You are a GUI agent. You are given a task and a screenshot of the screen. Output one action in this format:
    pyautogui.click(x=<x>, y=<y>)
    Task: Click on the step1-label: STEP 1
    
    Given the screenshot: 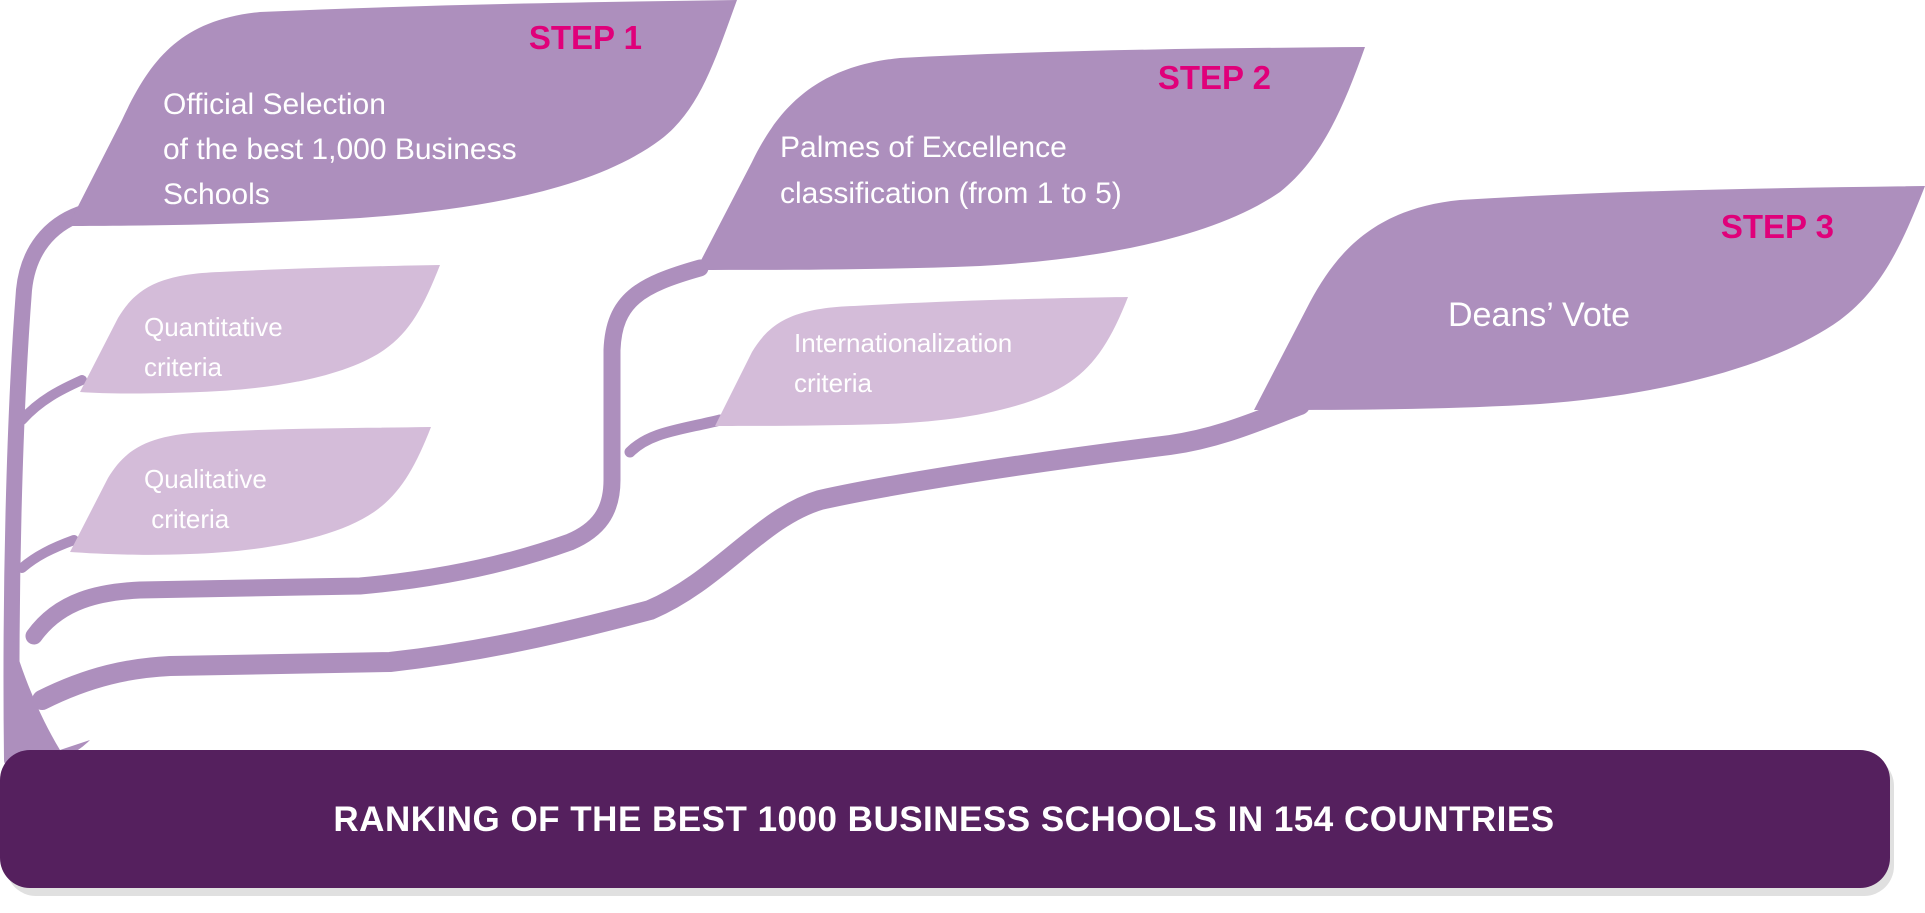 What is the action you would take?
    pyautogui.click(x=585, y=37)
    